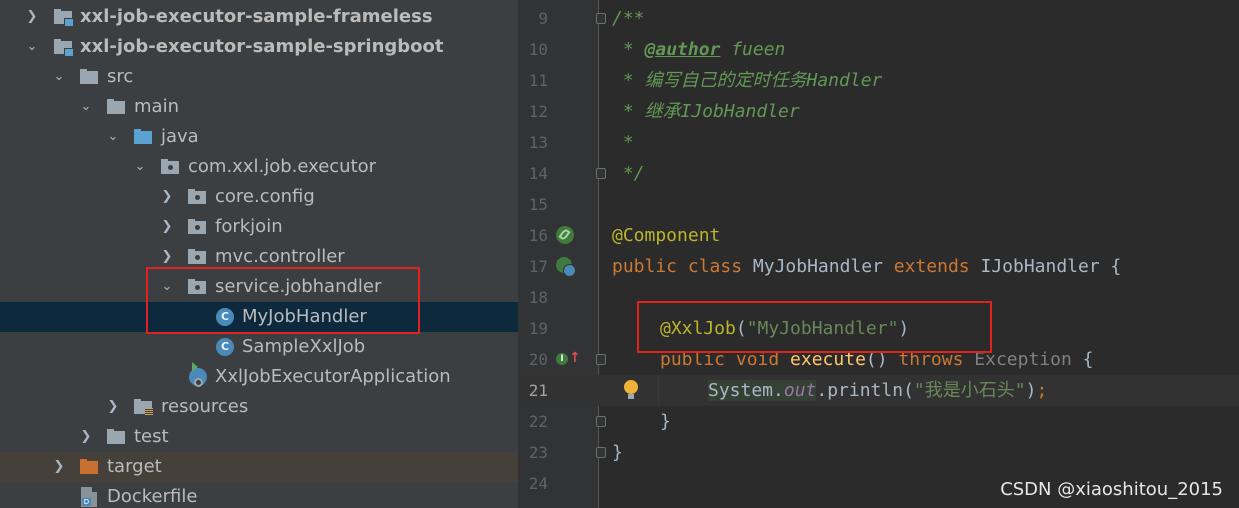 The image size is (1239, 508). Describe the element at coordinates (259, 137) in the screenshot. I see `tree-item-java: ⌄ java` at that location.